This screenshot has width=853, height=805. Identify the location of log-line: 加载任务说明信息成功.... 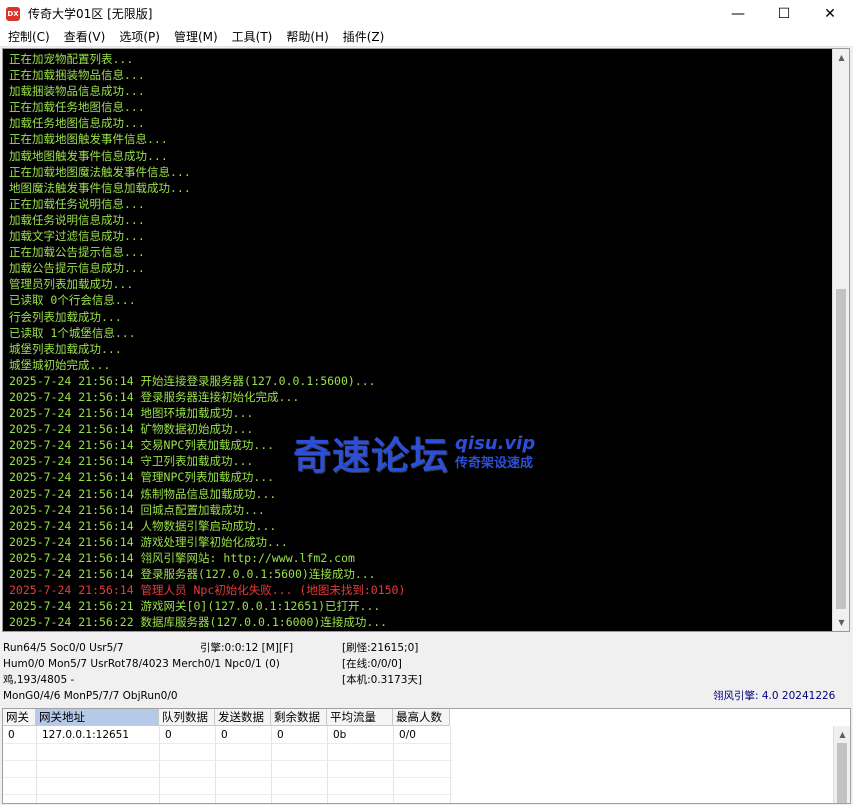
(77, 219).